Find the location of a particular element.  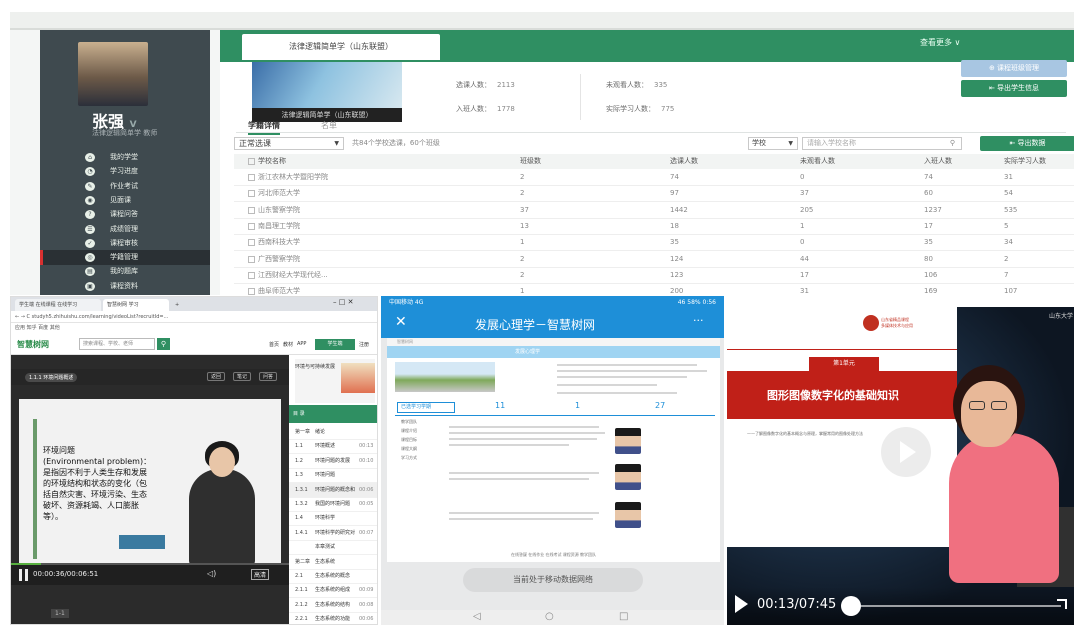

table-row: 西南科技大学 1 35 0 35 34 is located at coordinates (654, 243).